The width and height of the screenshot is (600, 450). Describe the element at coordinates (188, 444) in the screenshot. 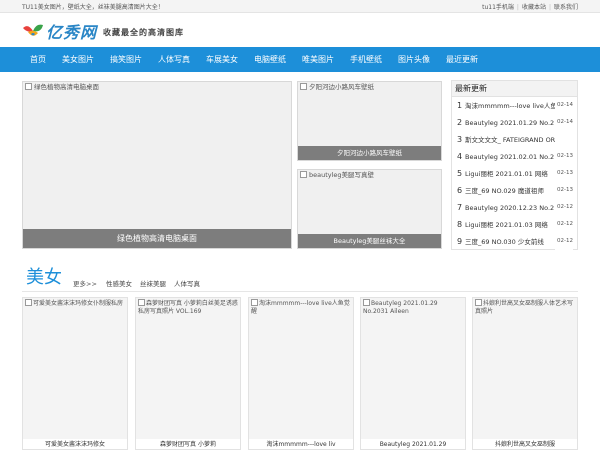

I see `card-title: 森萝财团写真 小萝莉` at that location.